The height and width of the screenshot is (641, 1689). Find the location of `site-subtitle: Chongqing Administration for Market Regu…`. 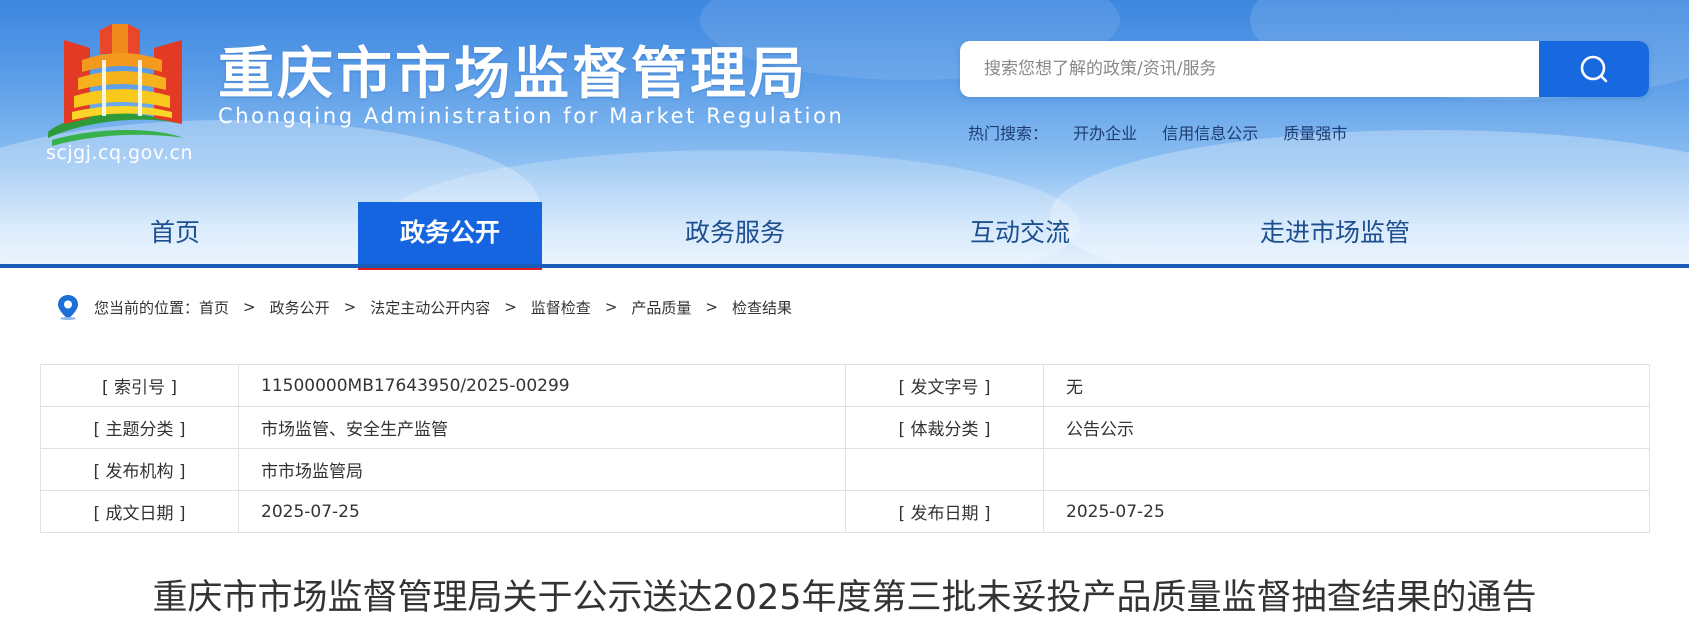

site-subtitle: Chongqing Administration for Market Regu… is located at coordinates (531, 116).